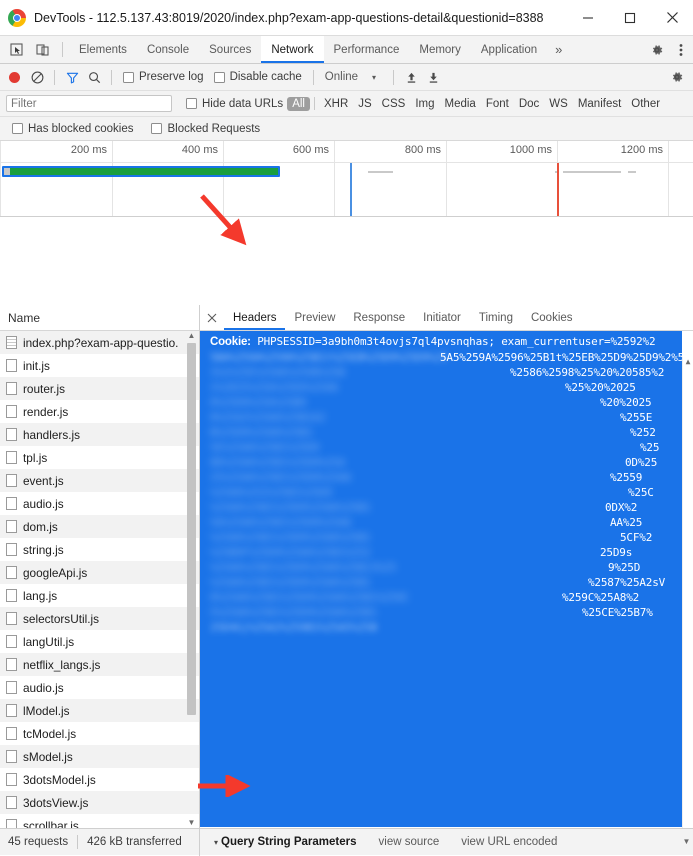 The height and width of the screenshot is (856, 693). Describe the element at coordinates (588, 18) in the screenshot. I see `minimize-button` at that location.